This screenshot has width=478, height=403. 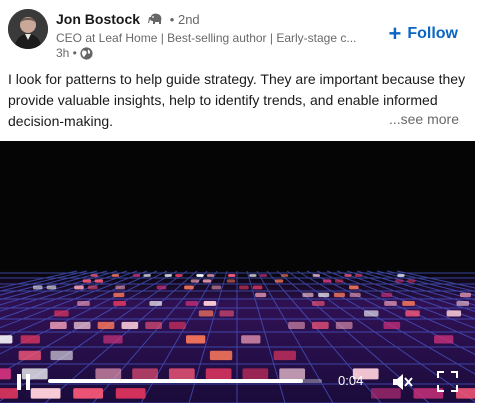 What do you see at coordinates (421, 119) in the screenshot?
I see `see-more-link: ...see more` at bounding box center [421, 119].